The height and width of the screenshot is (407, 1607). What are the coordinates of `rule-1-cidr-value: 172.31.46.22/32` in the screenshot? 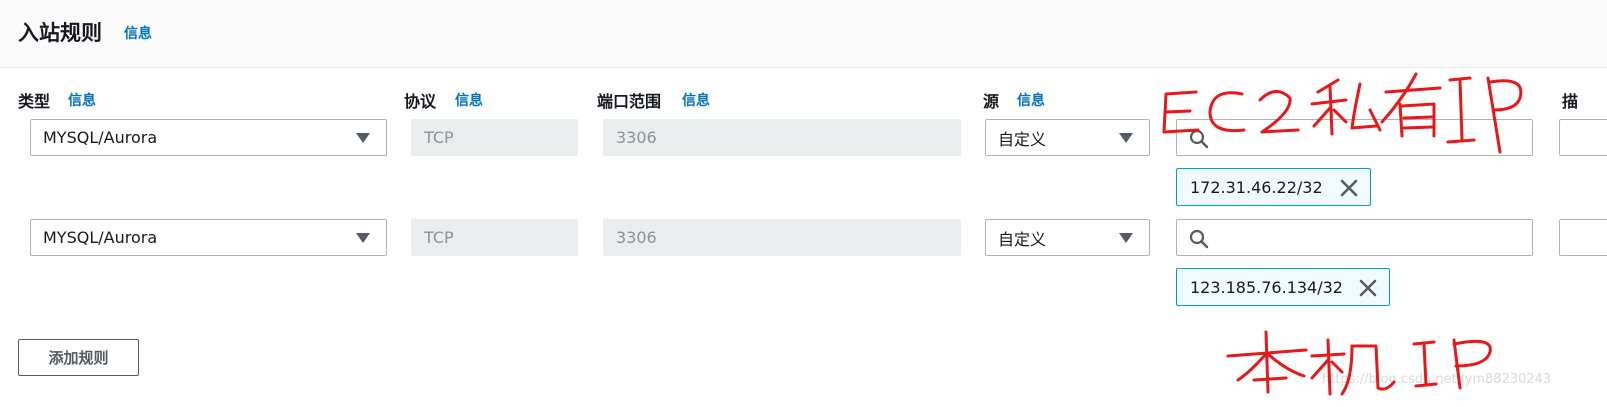 It's located at (1256, 187).